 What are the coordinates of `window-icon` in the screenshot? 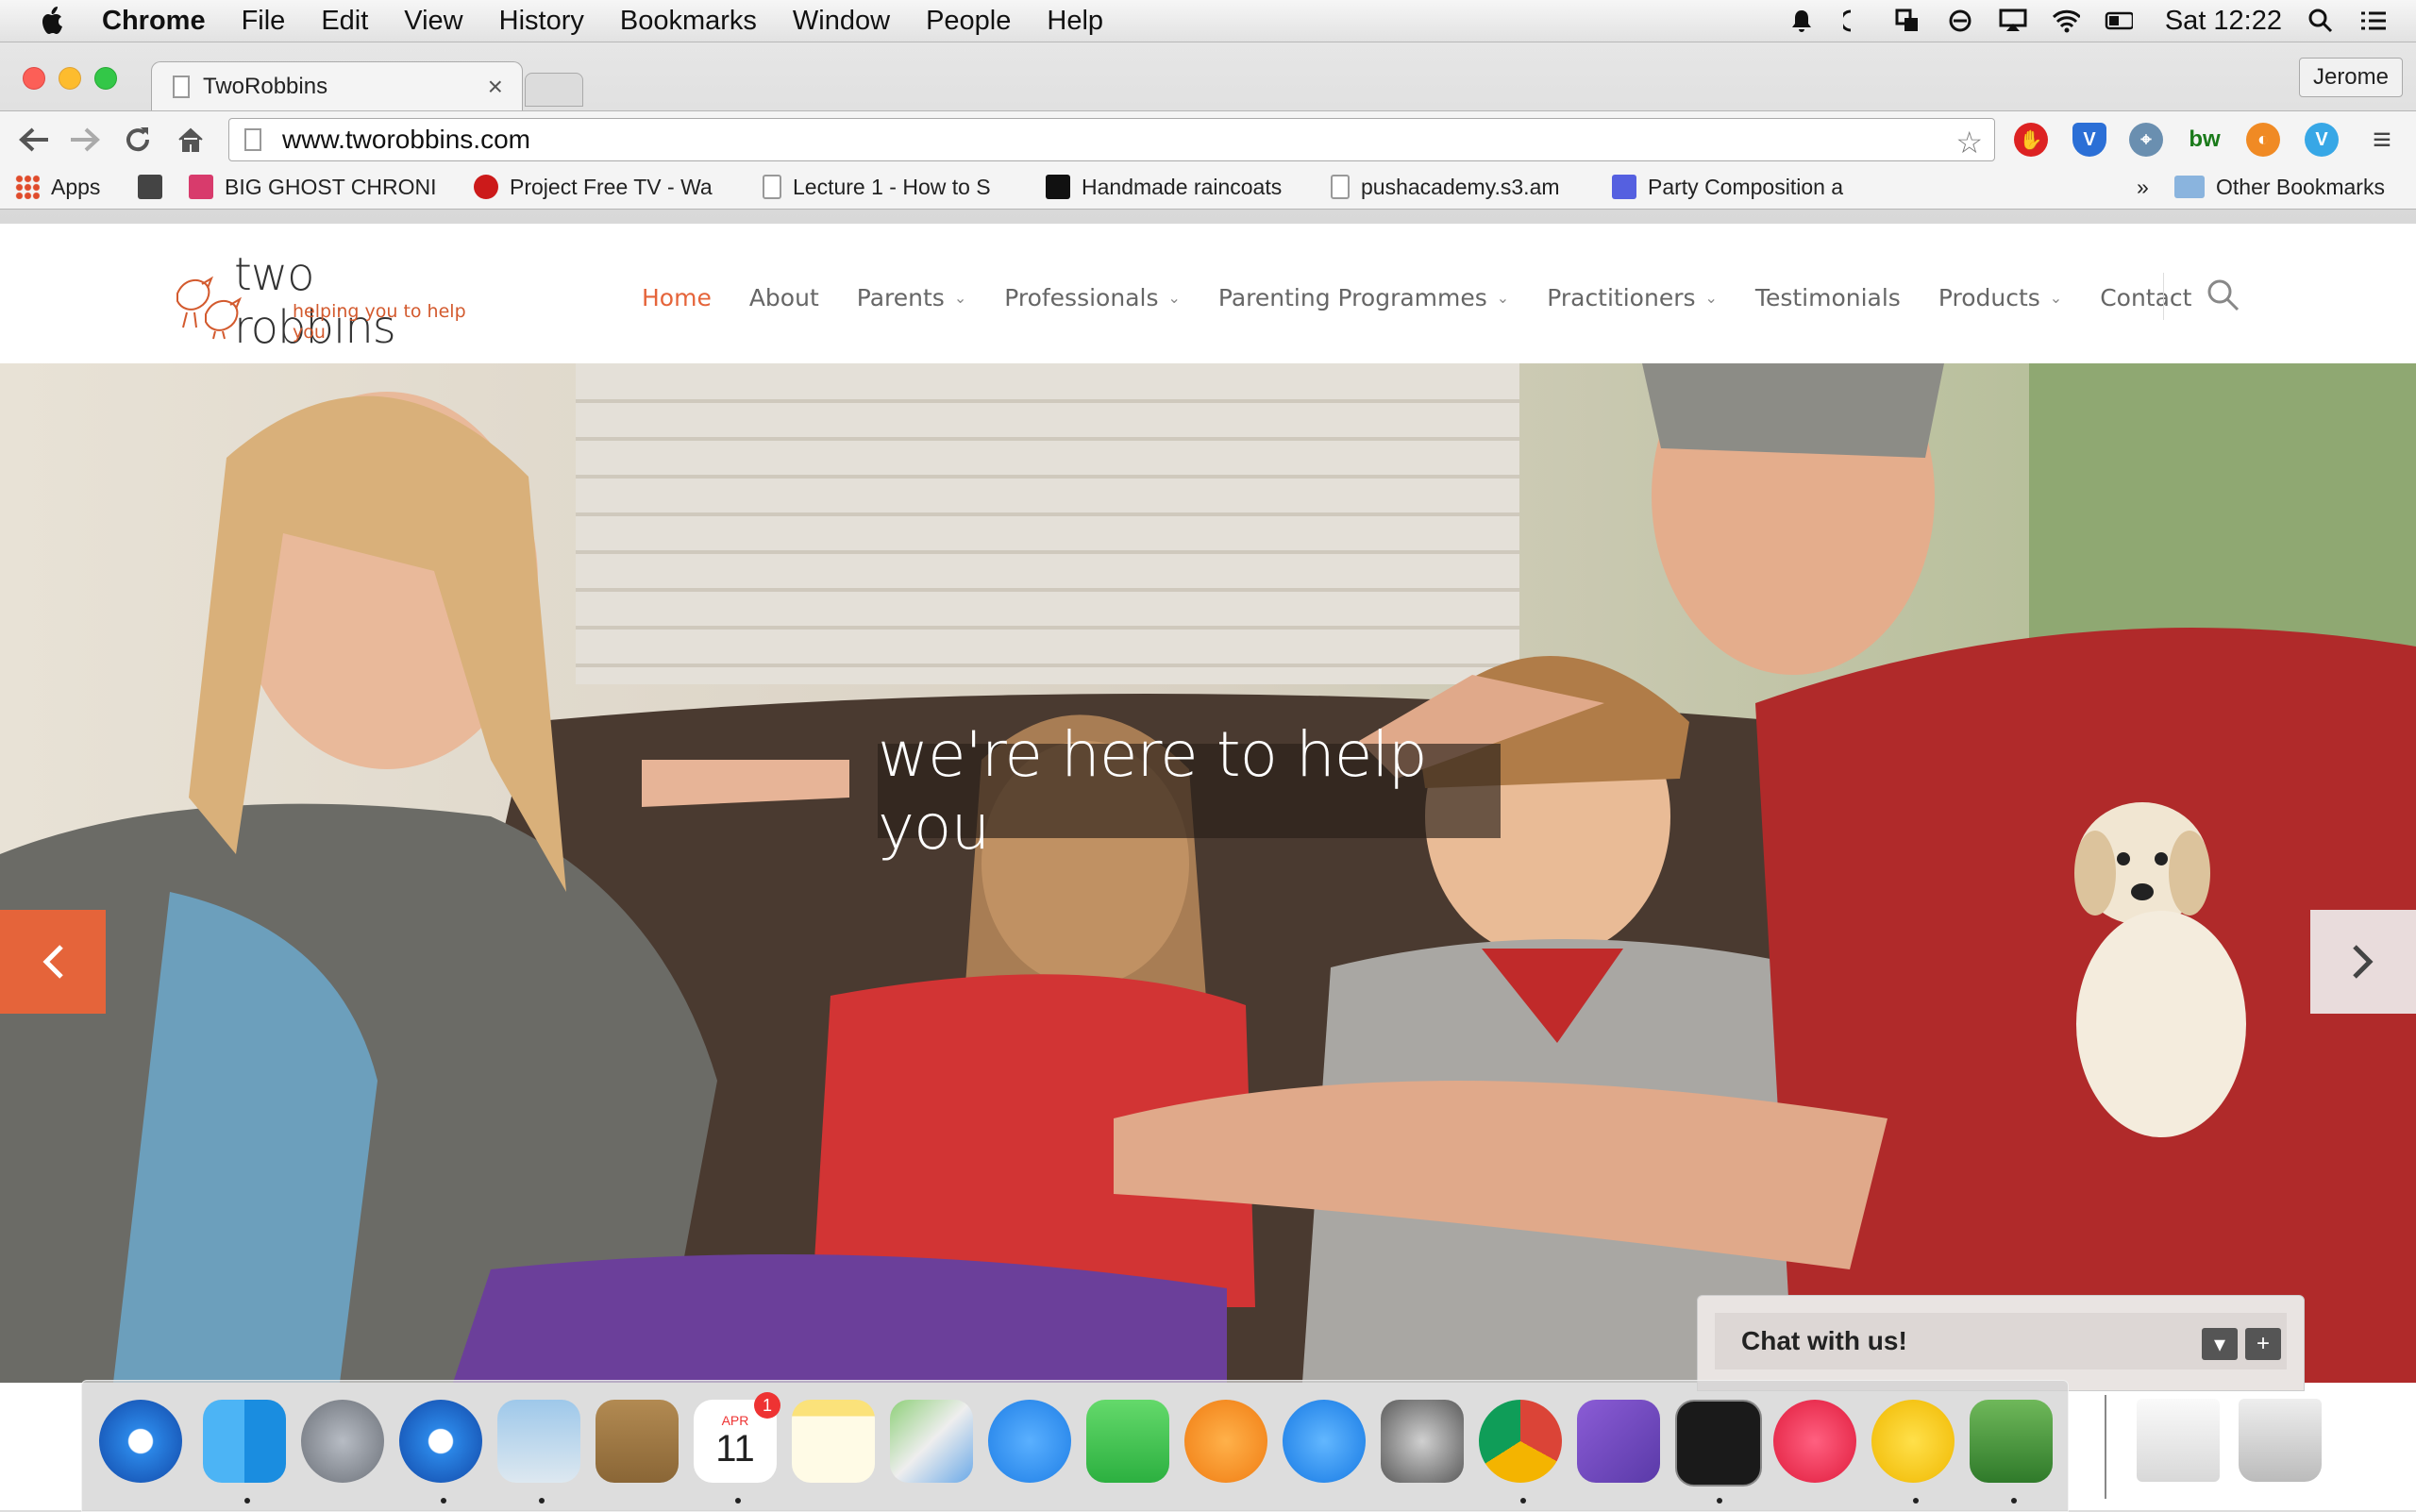 It's located at (1907, 21).